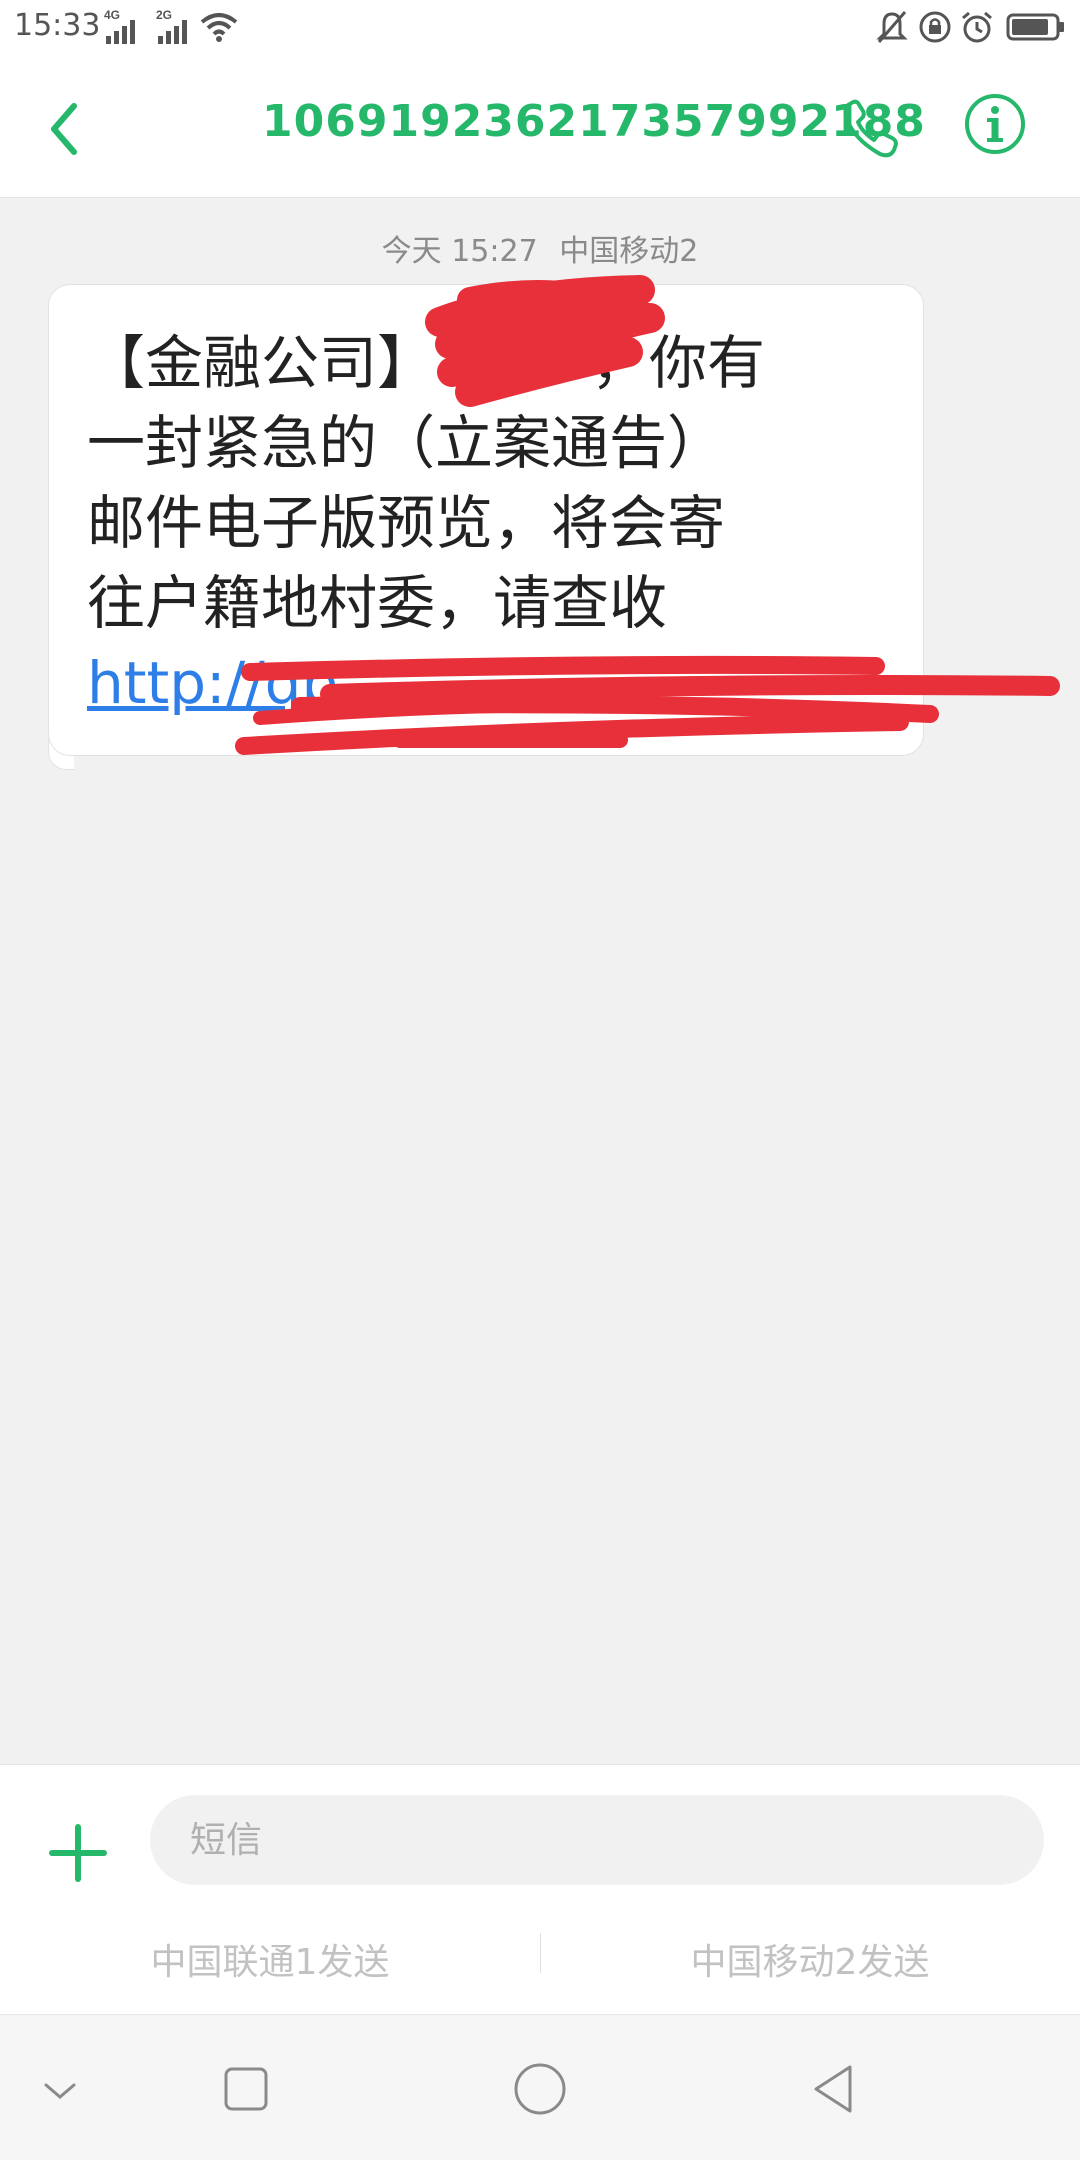 The image size is (1080, 2160). What do you see at coordinates (1035, 27) in the screenshot?
I see `battery-icon` at bounding box center [1035, 27].